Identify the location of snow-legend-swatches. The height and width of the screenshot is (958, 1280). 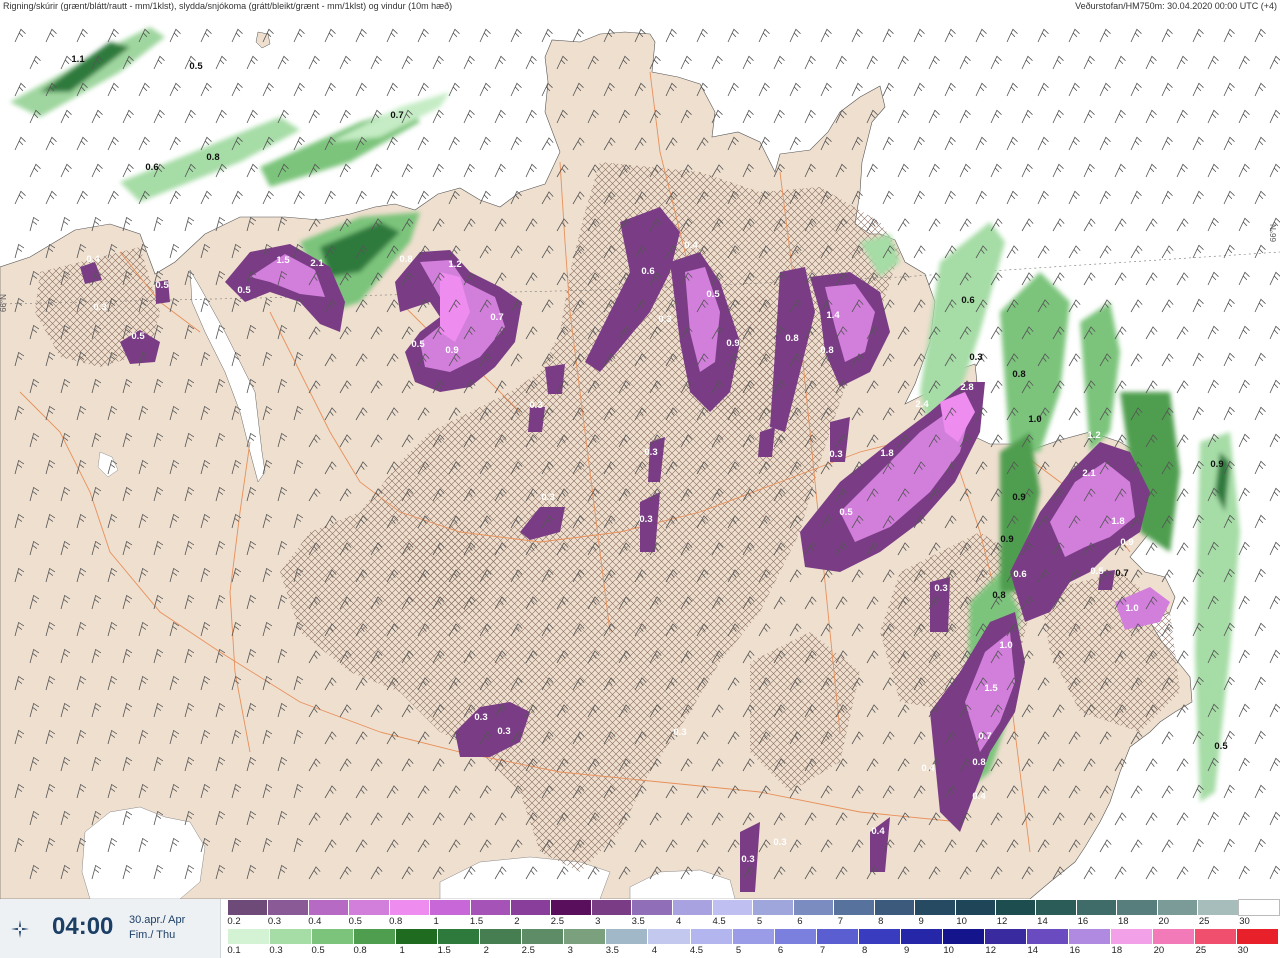
(754, 907).